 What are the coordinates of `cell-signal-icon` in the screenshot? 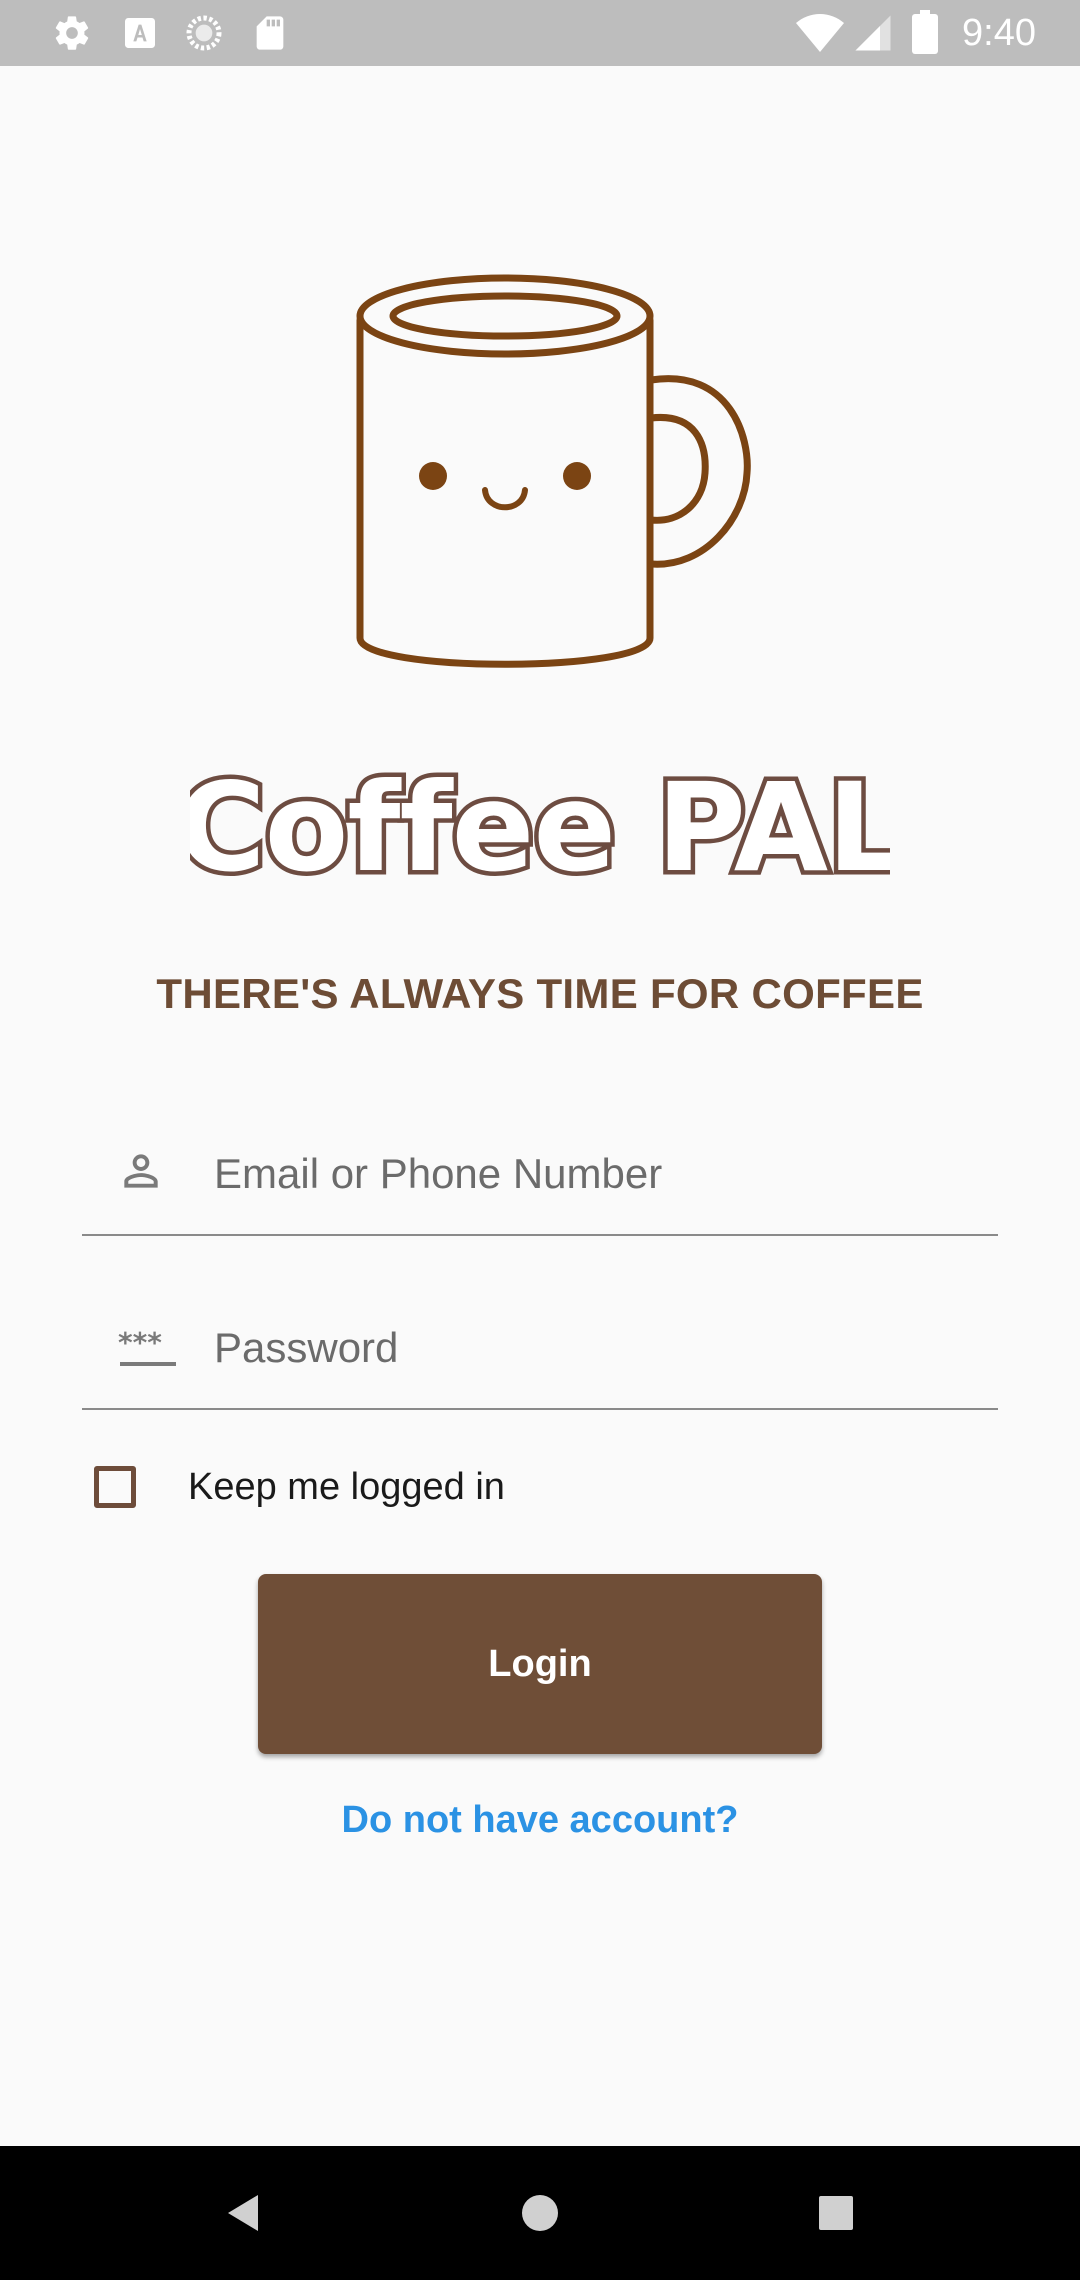 It's located at (873, 33).